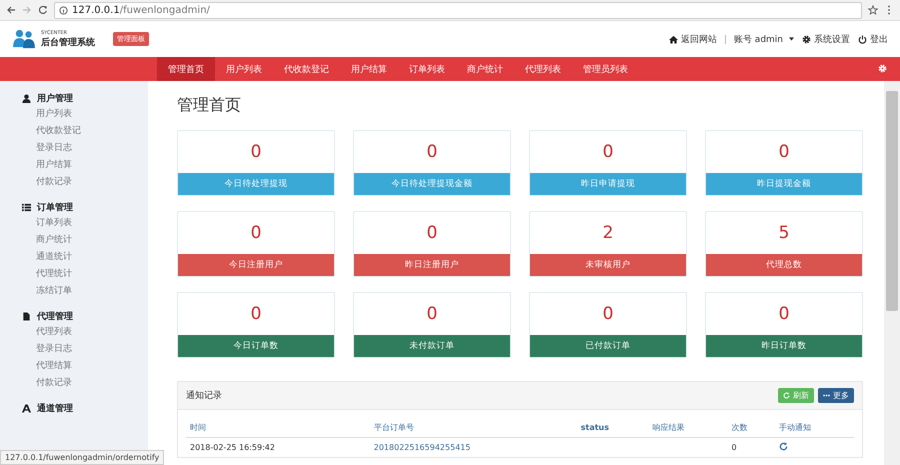  I want to click on sidebar-heading: 通道管理, so click(55, 408).